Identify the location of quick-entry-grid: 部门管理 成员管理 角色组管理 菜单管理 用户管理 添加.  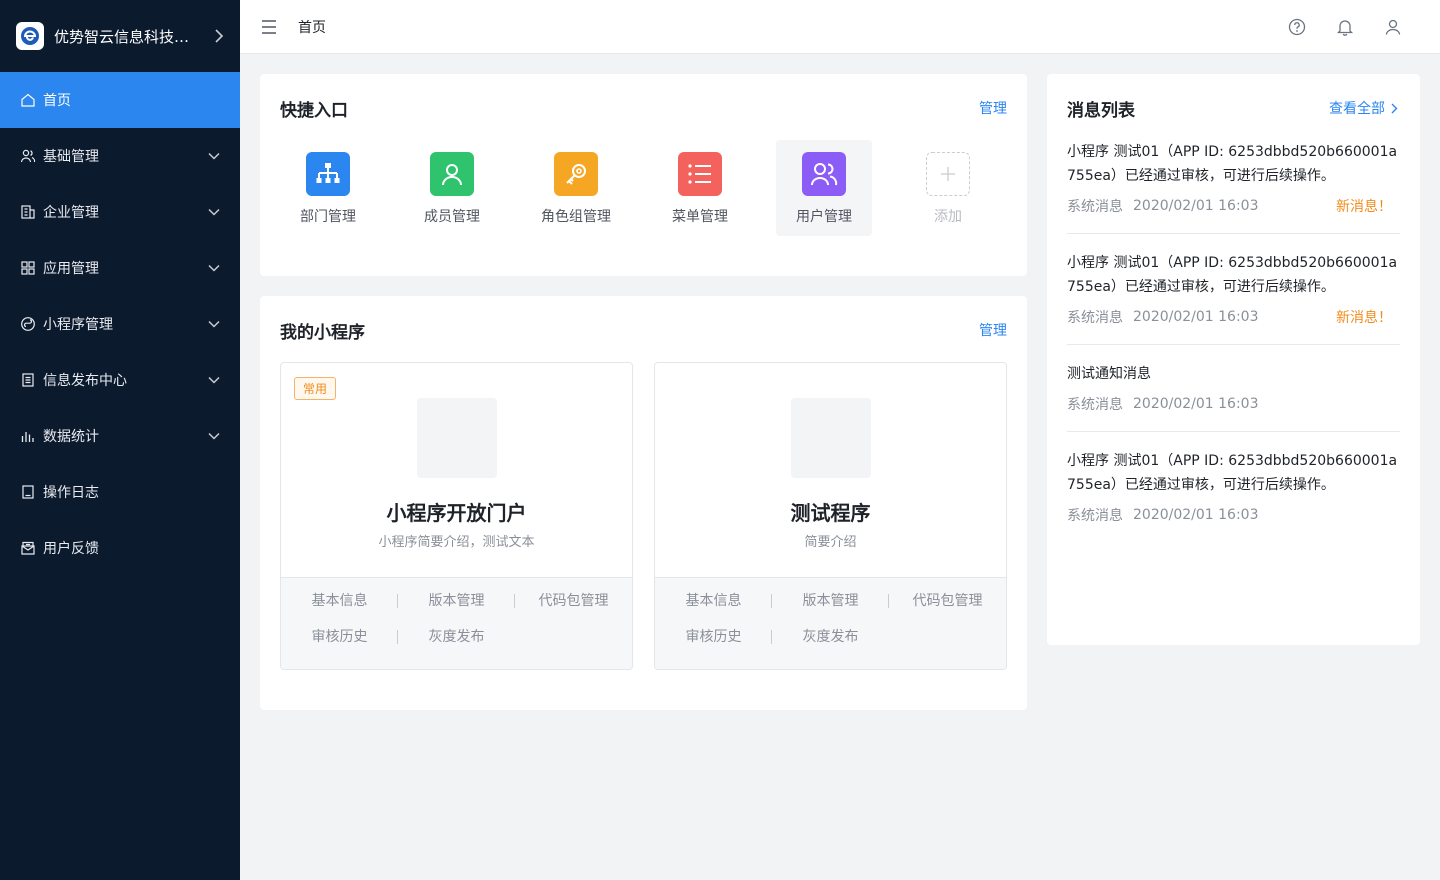
(638, 188).